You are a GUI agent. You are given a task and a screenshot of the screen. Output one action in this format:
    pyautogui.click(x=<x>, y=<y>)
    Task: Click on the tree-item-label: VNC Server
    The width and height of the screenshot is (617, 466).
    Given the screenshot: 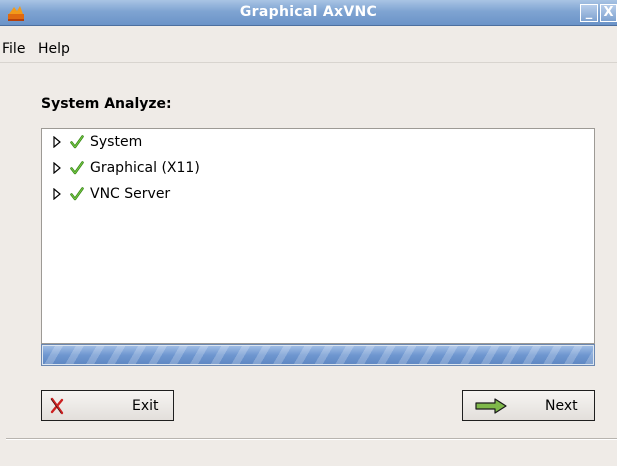 What is the action you would take?
    pyautogui.click(x=130, y=194)
    